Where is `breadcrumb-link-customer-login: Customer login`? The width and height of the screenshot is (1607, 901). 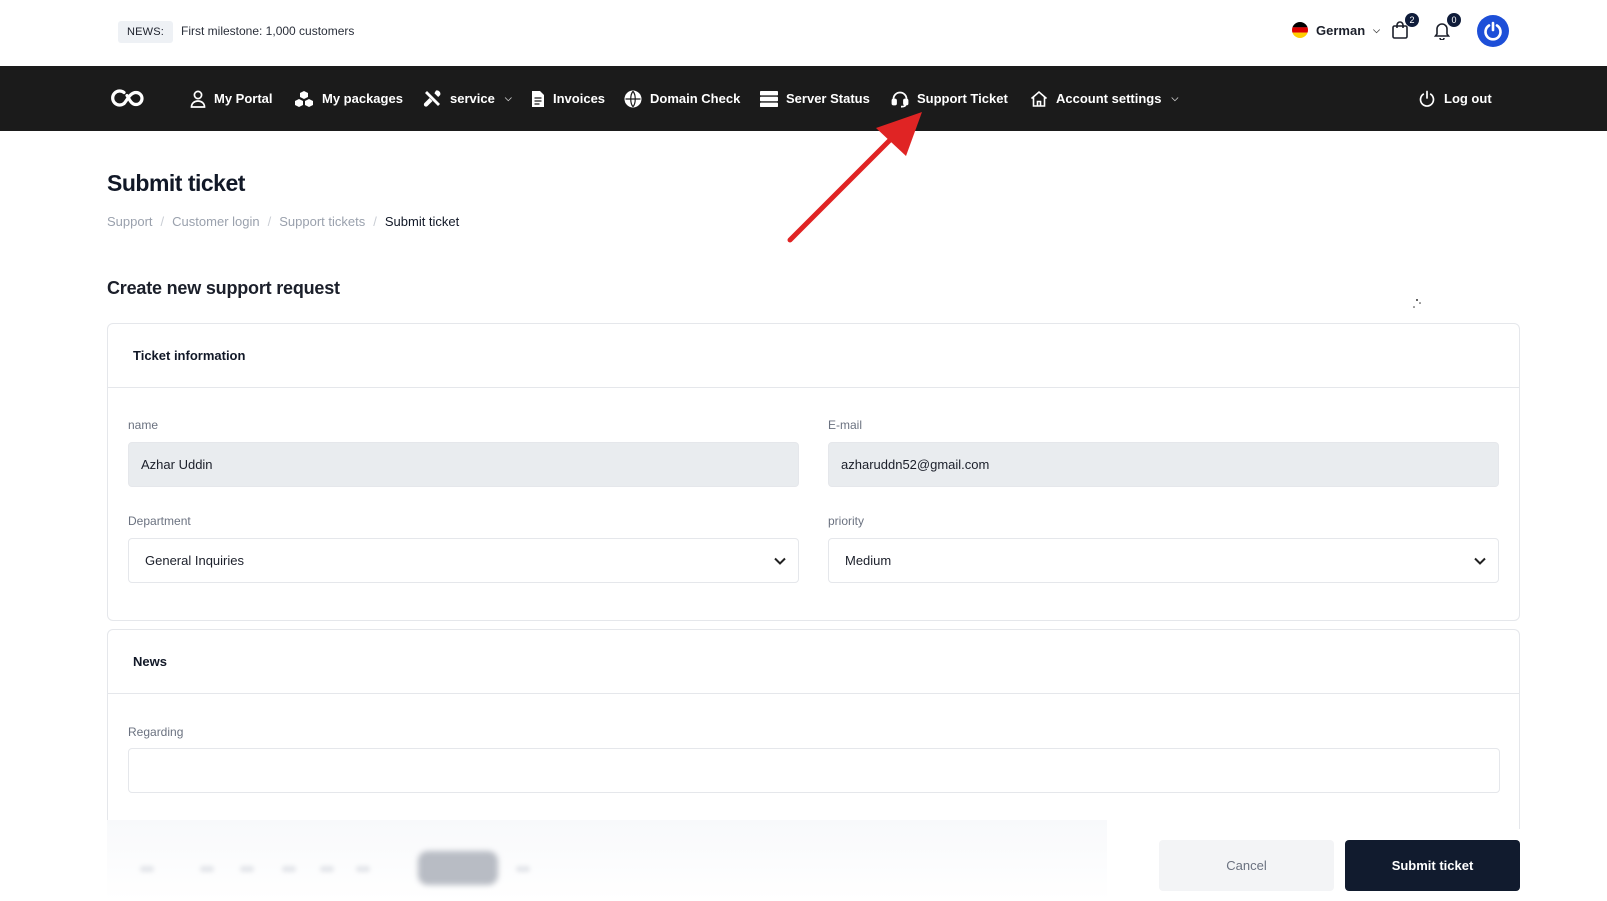 breadcrumb-link-customer-login: Customer login is located at coordinates (215, 221).